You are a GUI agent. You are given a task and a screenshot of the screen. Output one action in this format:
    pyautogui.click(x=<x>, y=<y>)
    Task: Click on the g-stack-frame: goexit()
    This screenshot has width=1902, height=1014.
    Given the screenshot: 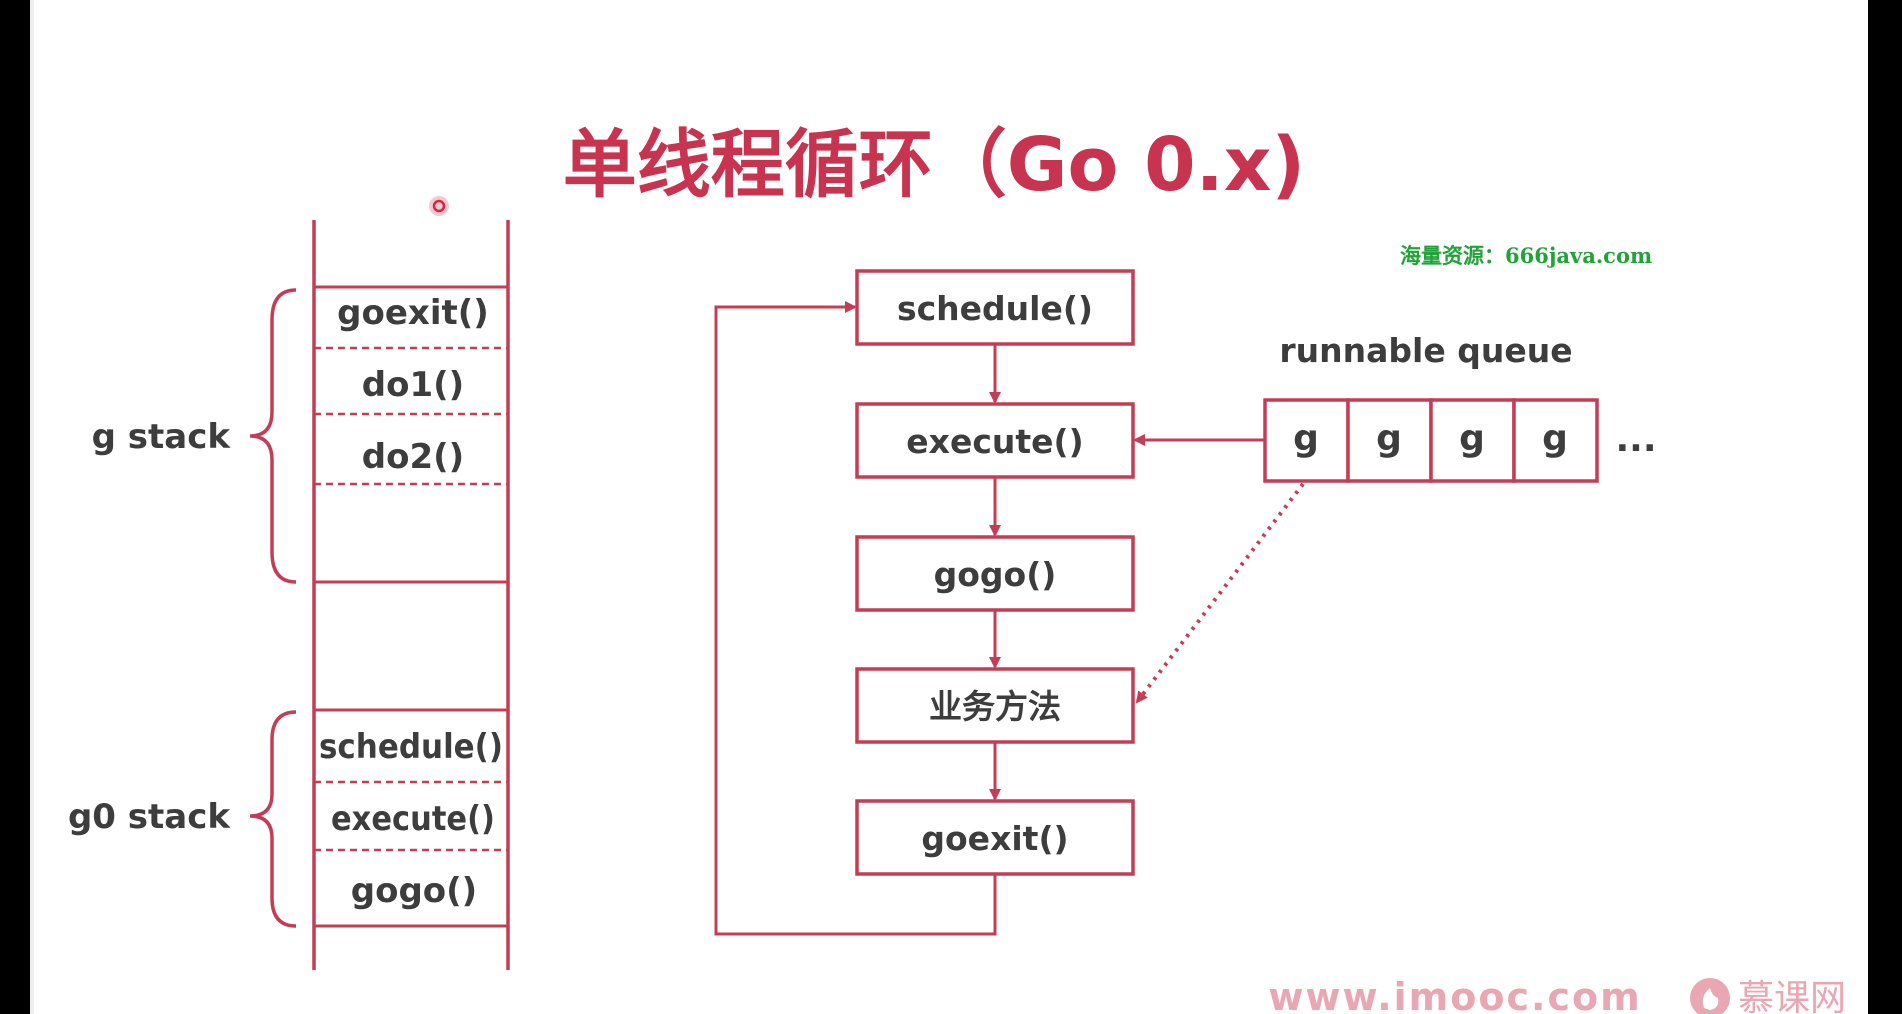 What is the action you would take?
    pyautogui.click(x=413, y=313)
    